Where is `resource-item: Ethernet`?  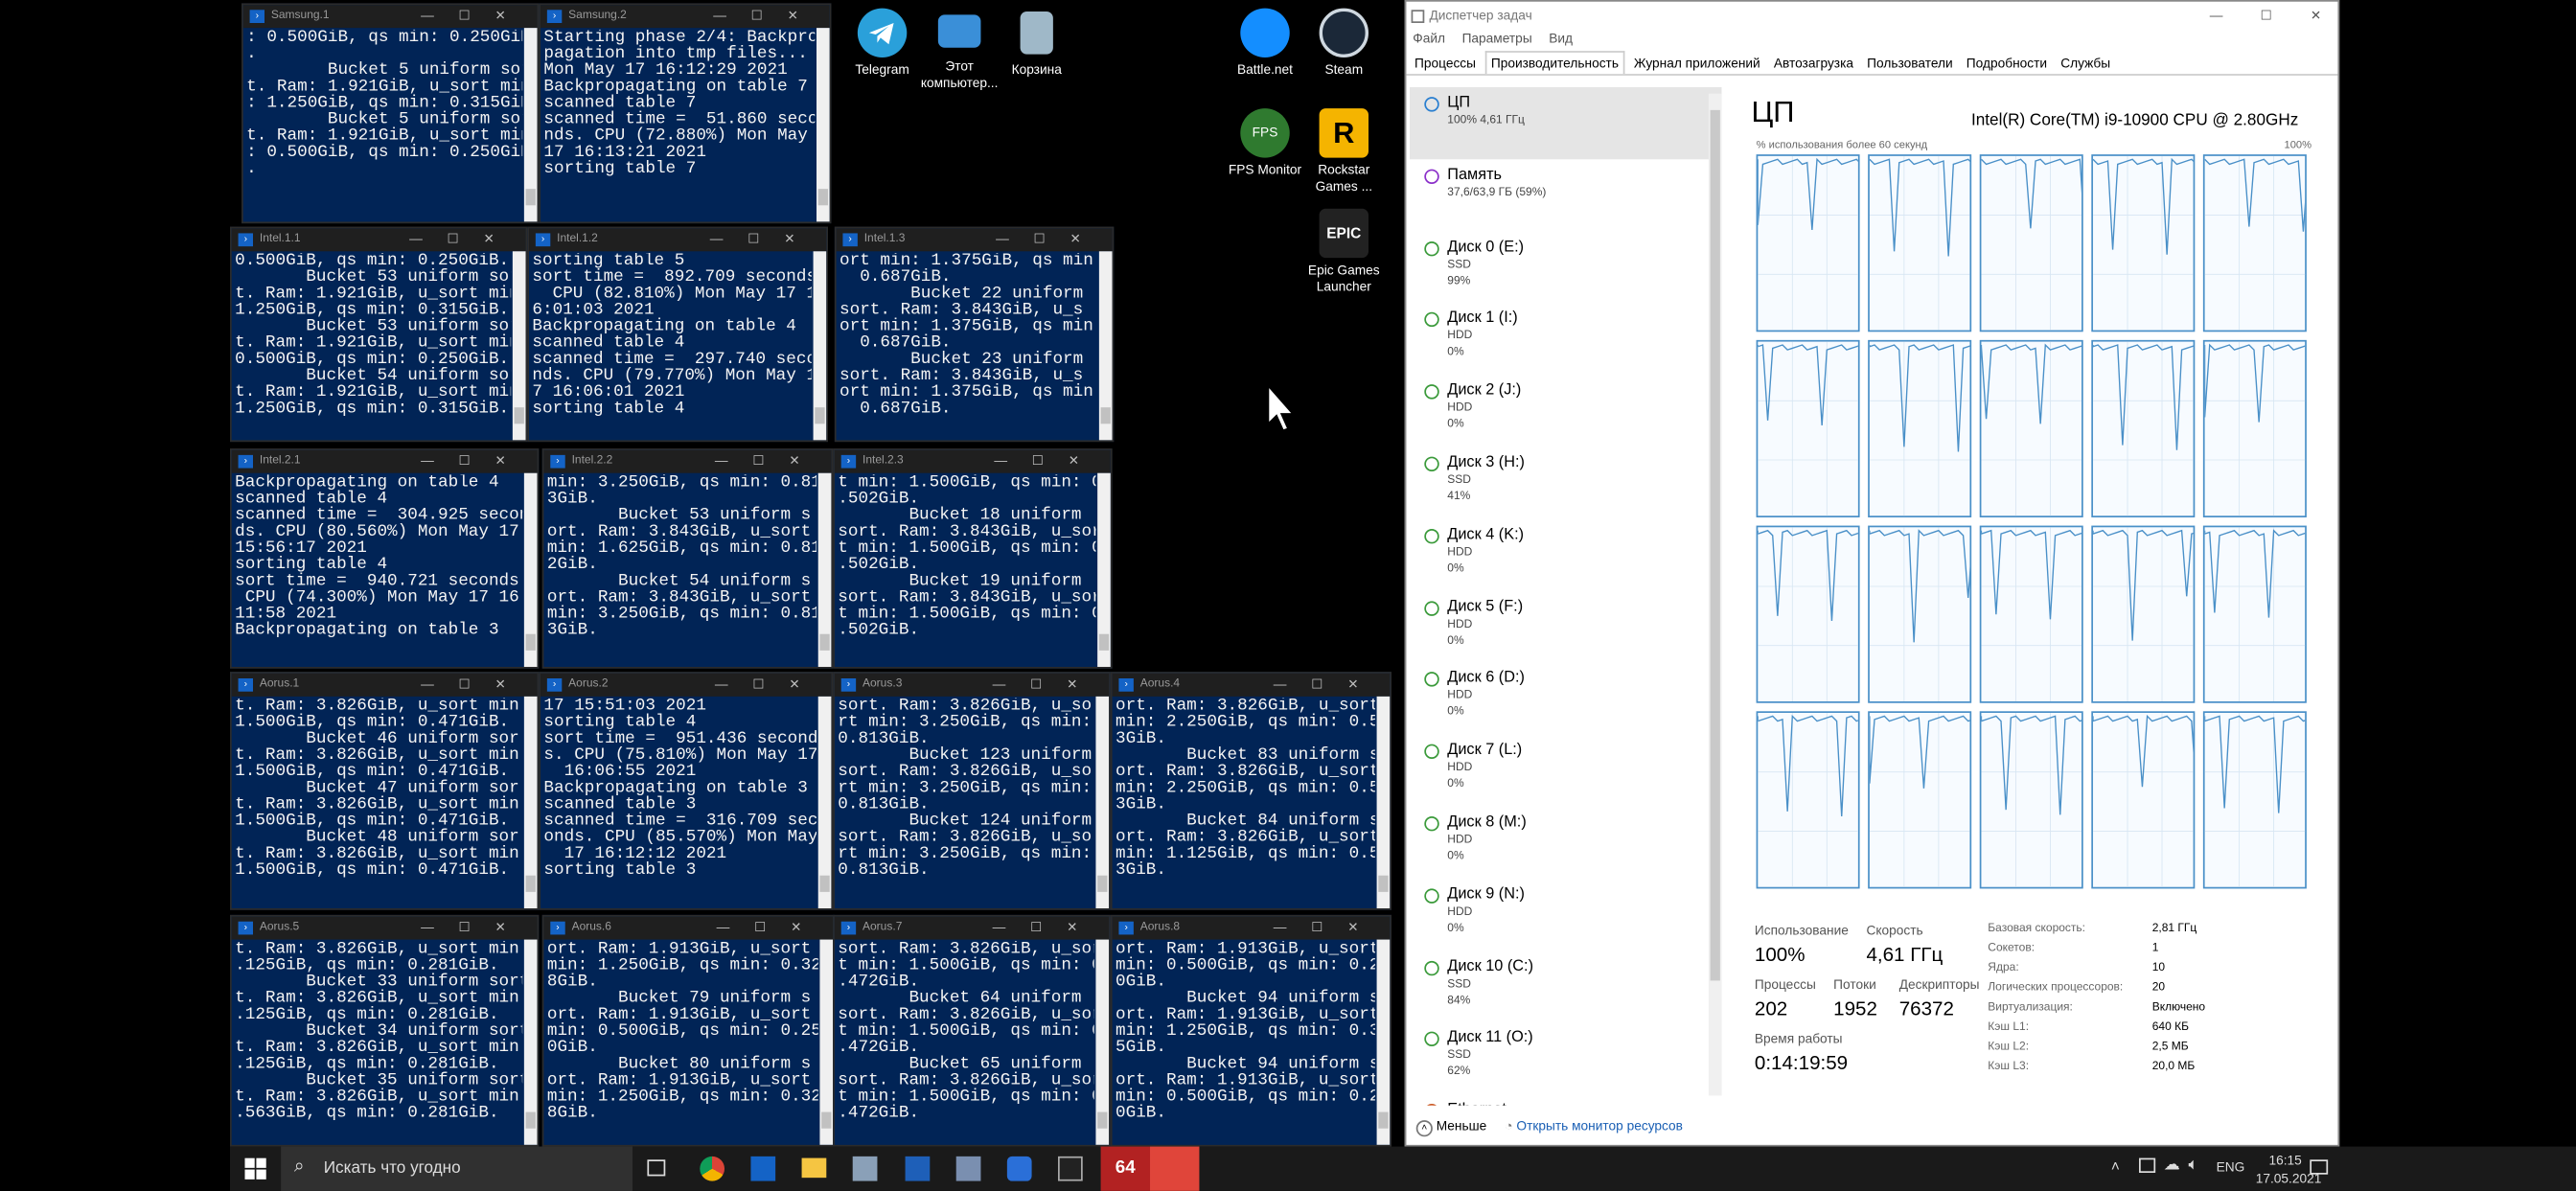
resource-item: Ethernet is located at coordinates (1566, 1100).